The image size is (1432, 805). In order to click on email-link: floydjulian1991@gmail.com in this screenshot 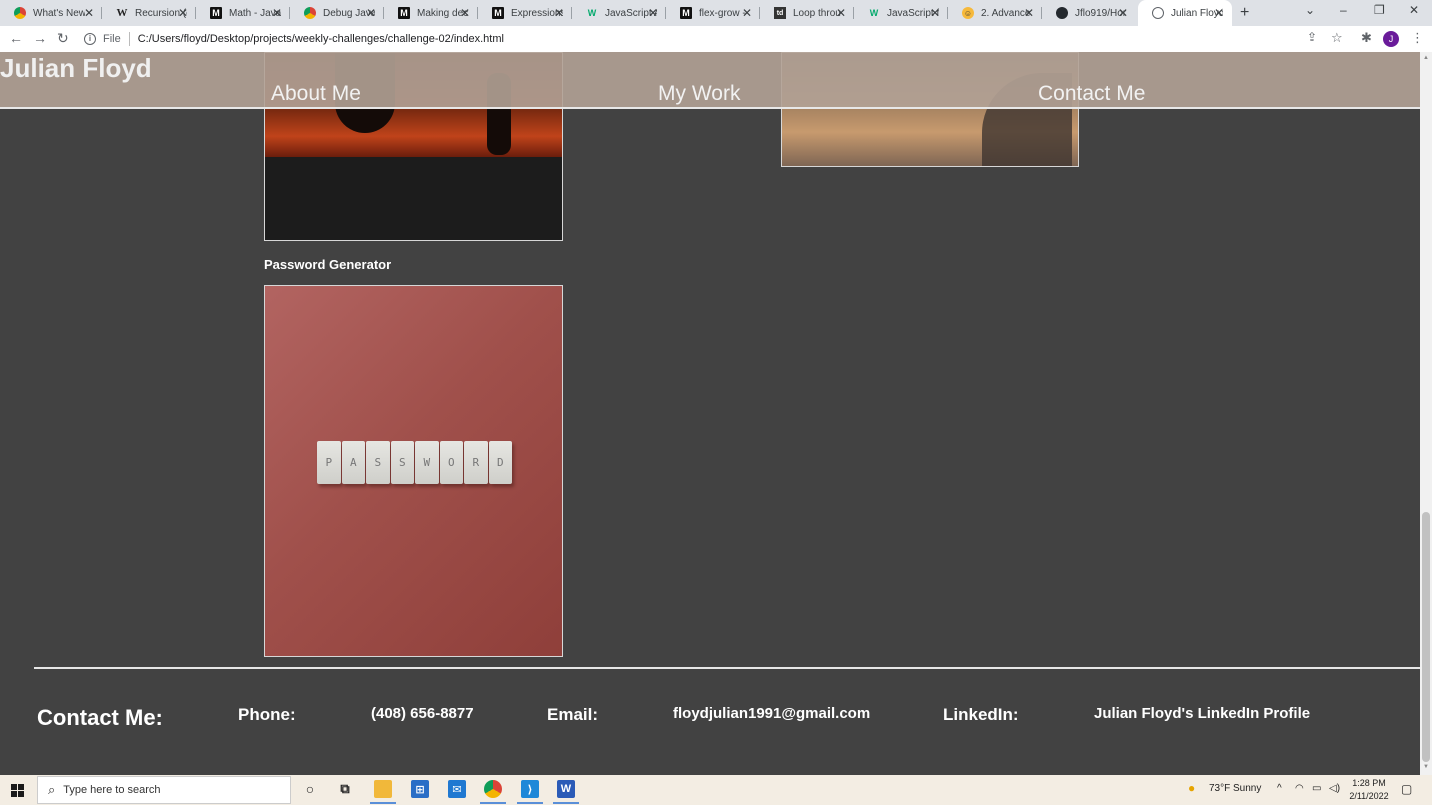, I will do `click(771, 713)`.